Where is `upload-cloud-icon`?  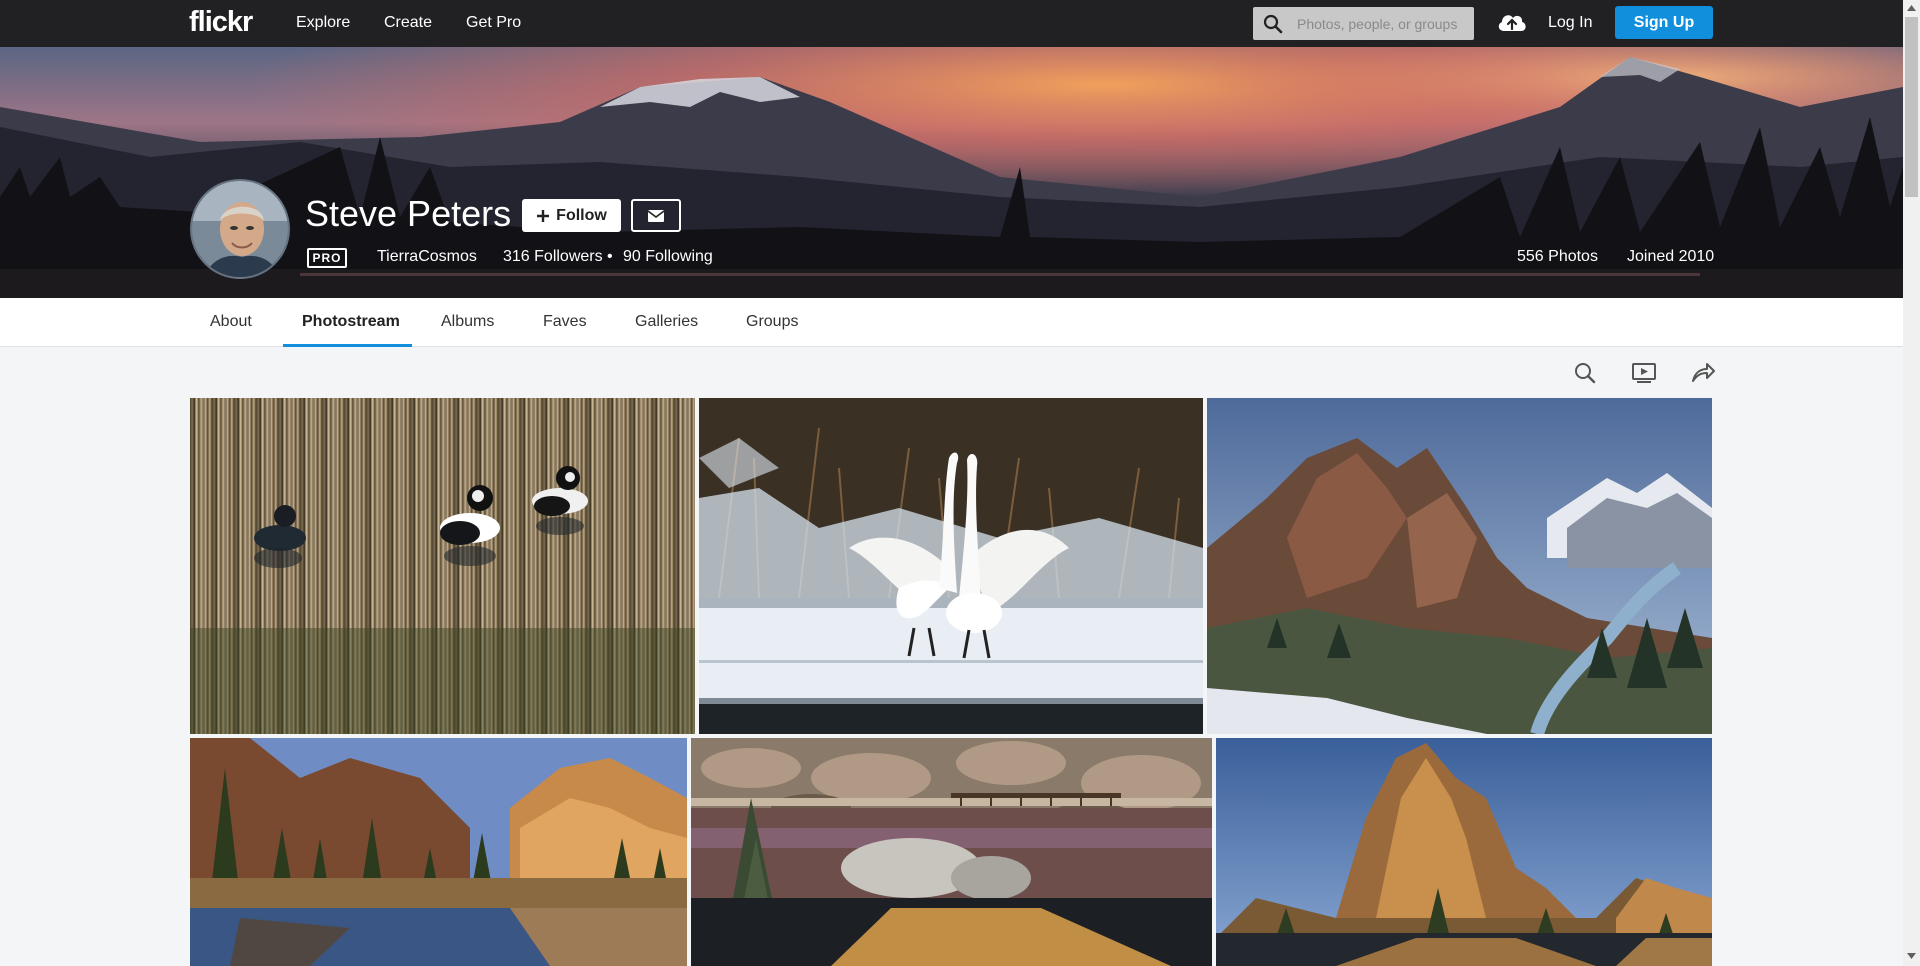
upload-cloud-icon is located at coordinates (1512, 22).